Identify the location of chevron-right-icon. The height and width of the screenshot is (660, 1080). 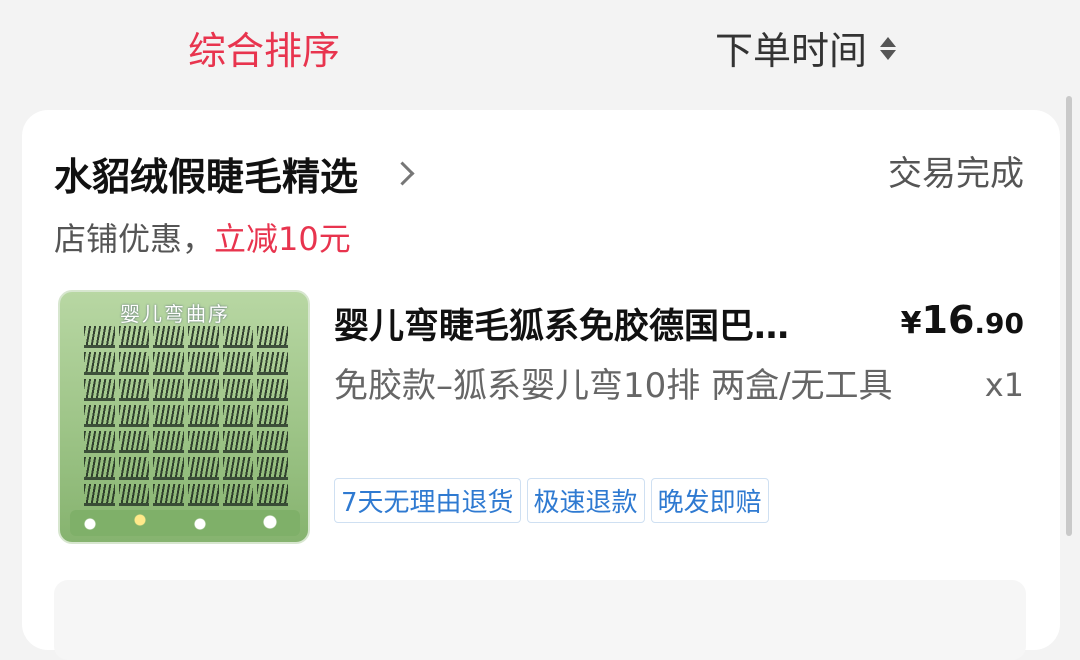
(402, 173).